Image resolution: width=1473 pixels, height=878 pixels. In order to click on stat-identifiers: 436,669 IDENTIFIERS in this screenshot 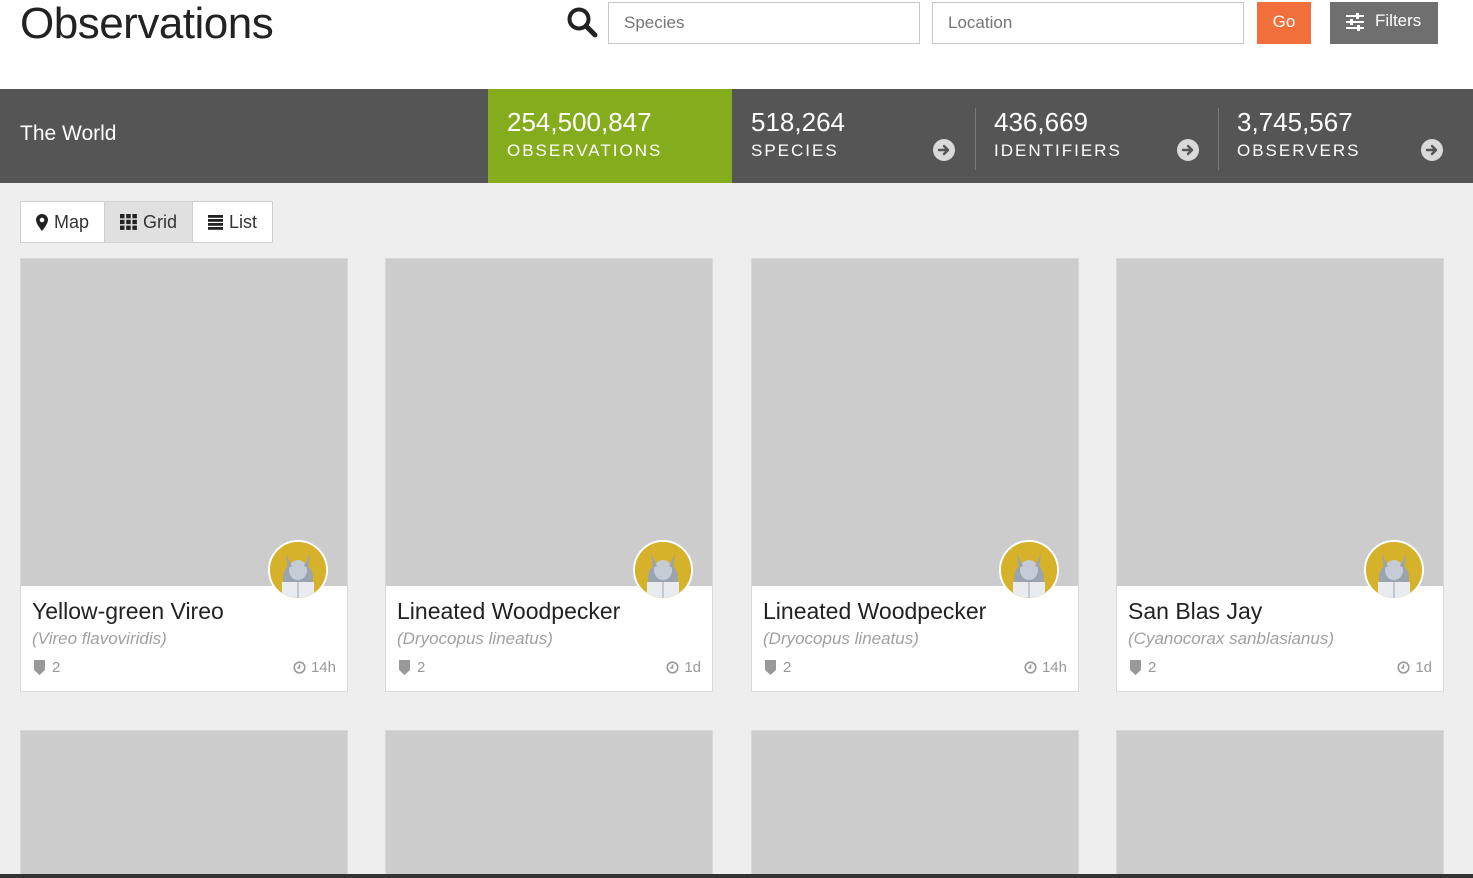, I will do `click(1097, 136)`.